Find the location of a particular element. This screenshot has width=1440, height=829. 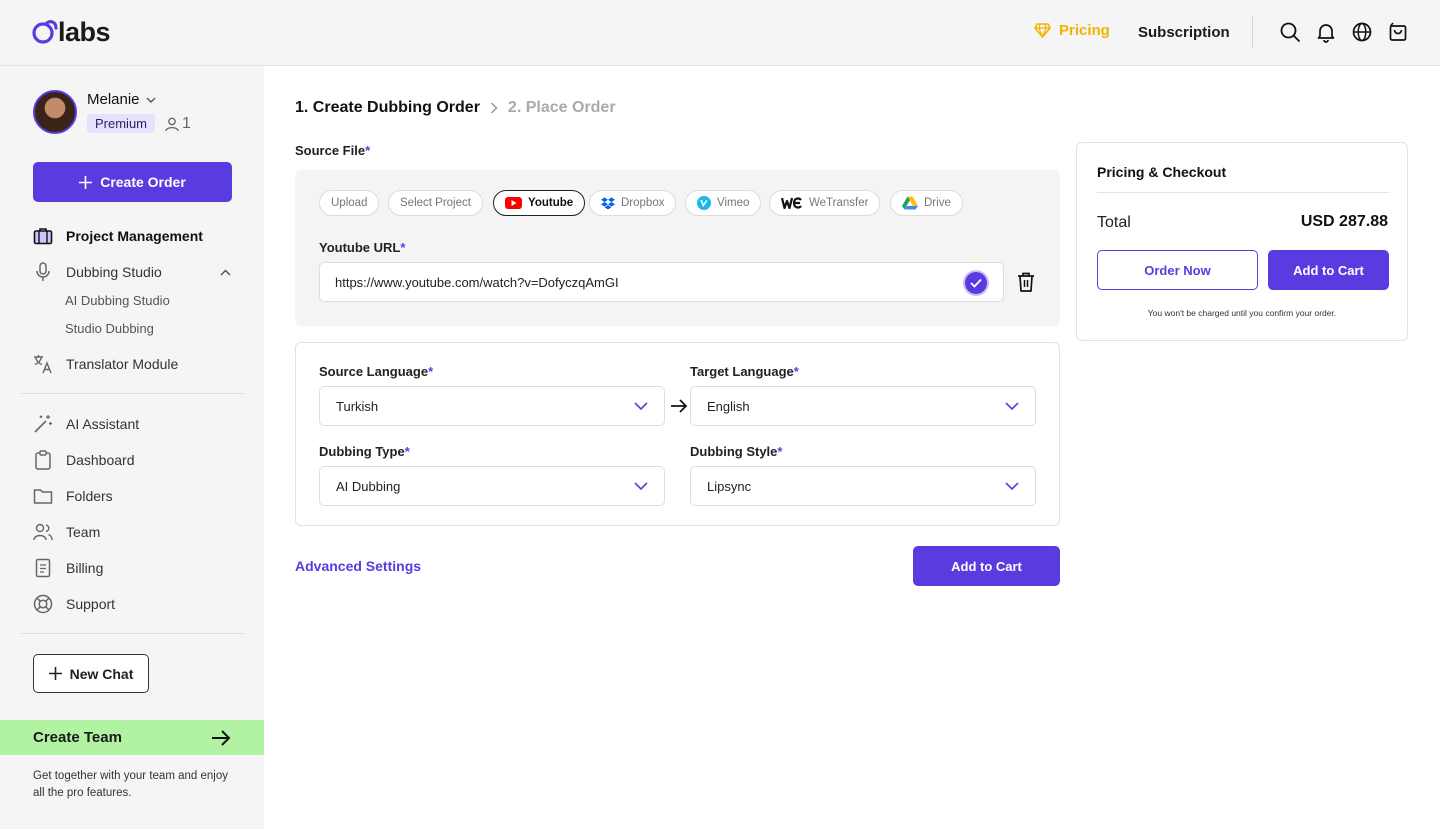

target-language-label: Target Language* is located at coordinates (744, 371).